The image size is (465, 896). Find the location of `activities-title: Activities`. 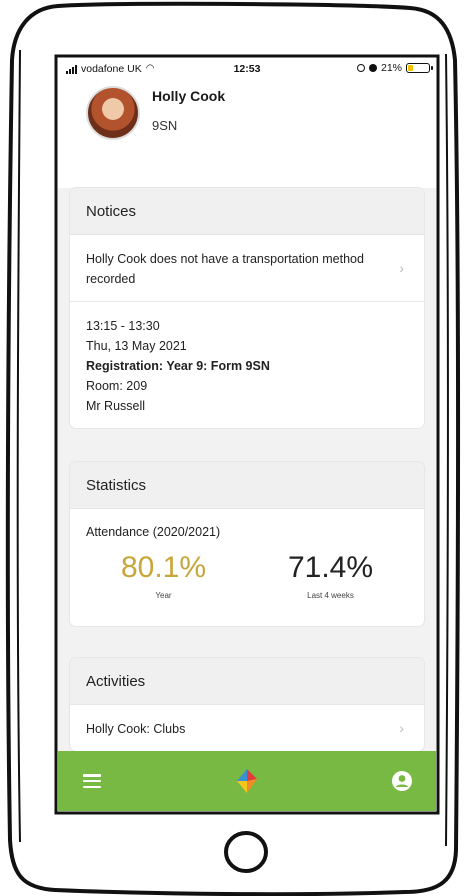

activities-title: Activities is located at coordinates (247, 681).